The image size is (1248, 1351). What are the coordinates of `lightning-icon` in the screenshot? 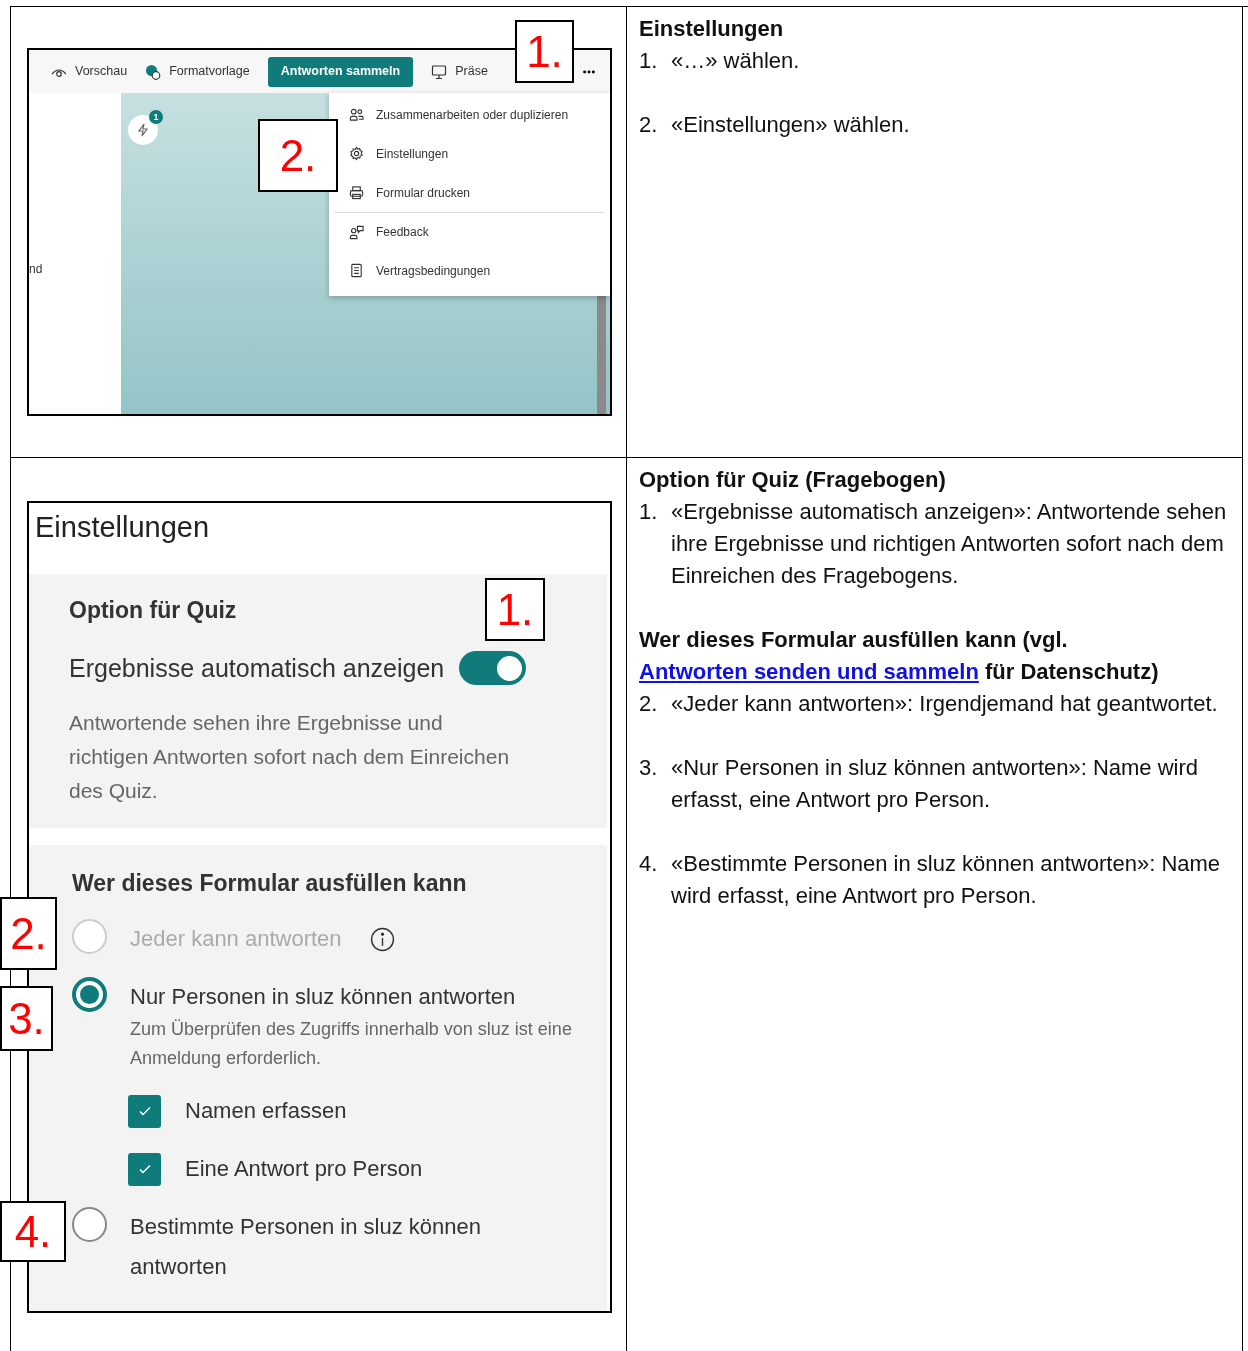 It's located at (143, 130).